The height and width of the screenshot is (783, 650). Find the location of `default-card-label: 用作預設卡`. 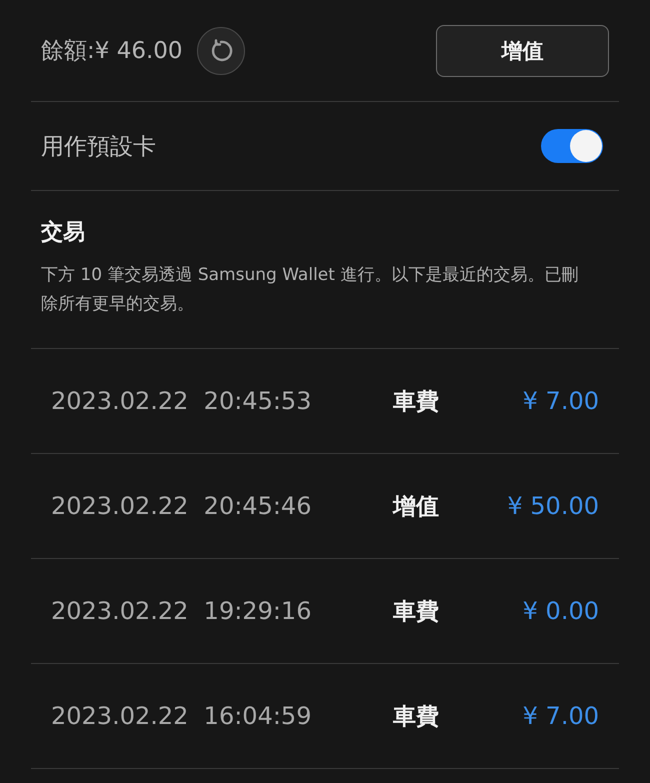

default-card-label: 用作預設卡 is located at coordinates (98, 147).